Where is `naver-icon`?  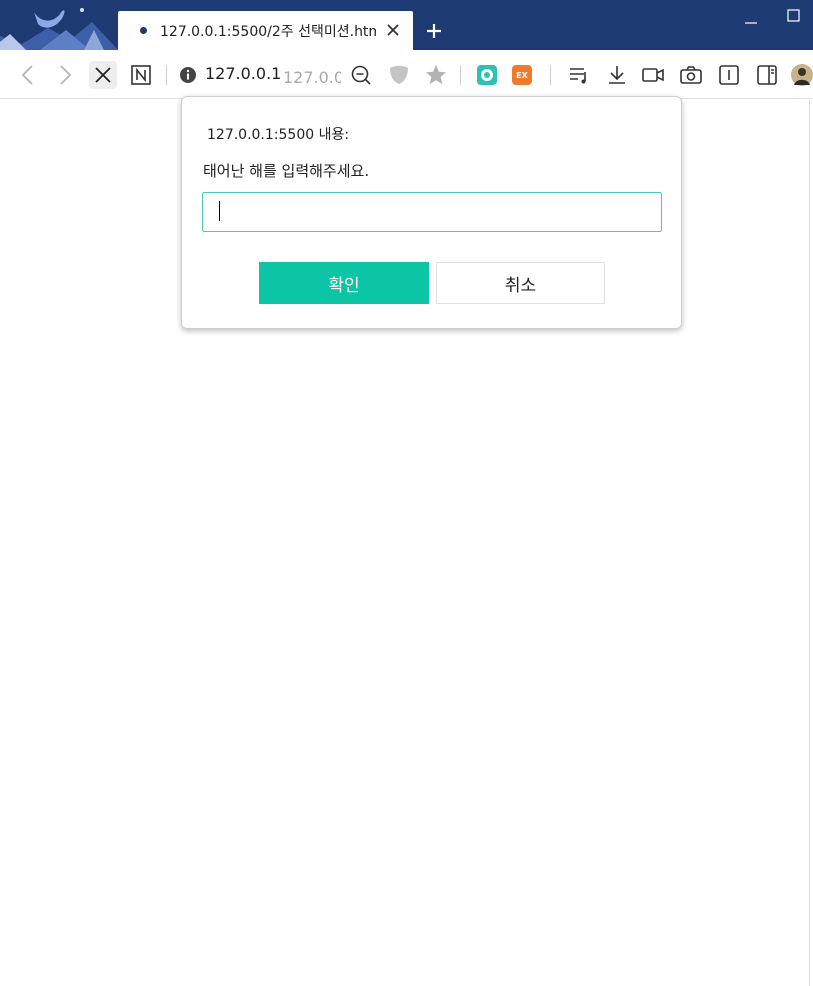
naver-icon is located at coordinates (141, 75).